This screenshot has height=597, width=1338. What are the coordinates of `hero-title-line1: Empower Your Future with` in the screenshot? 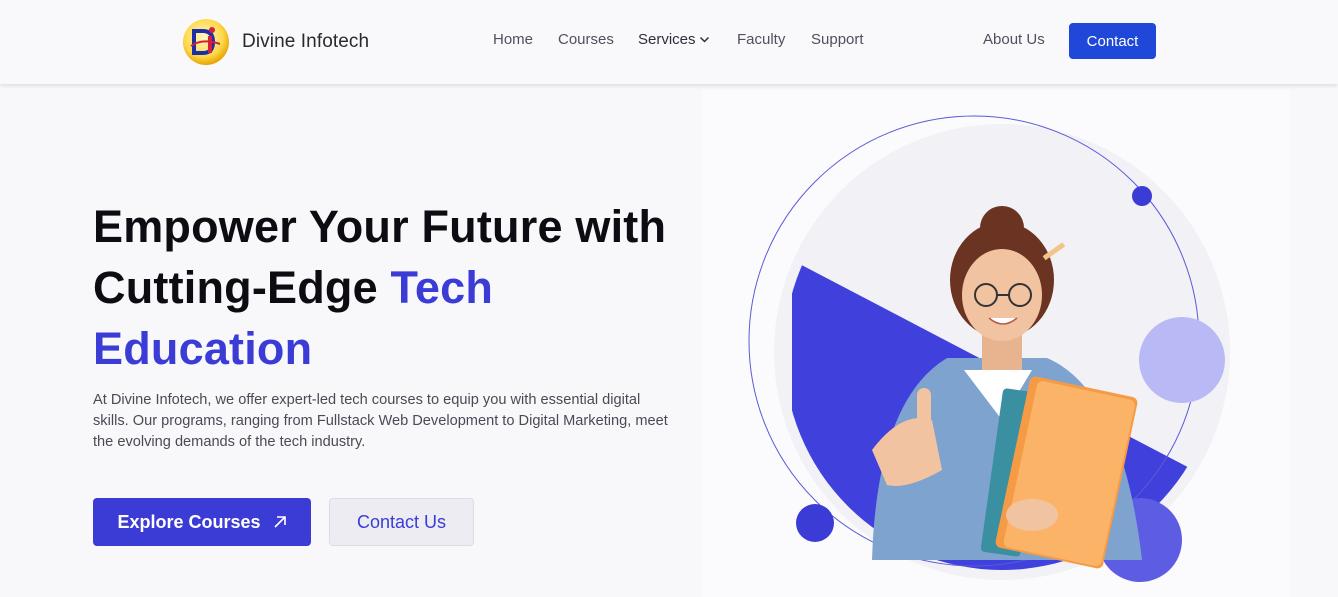 It's located at (380, 226).